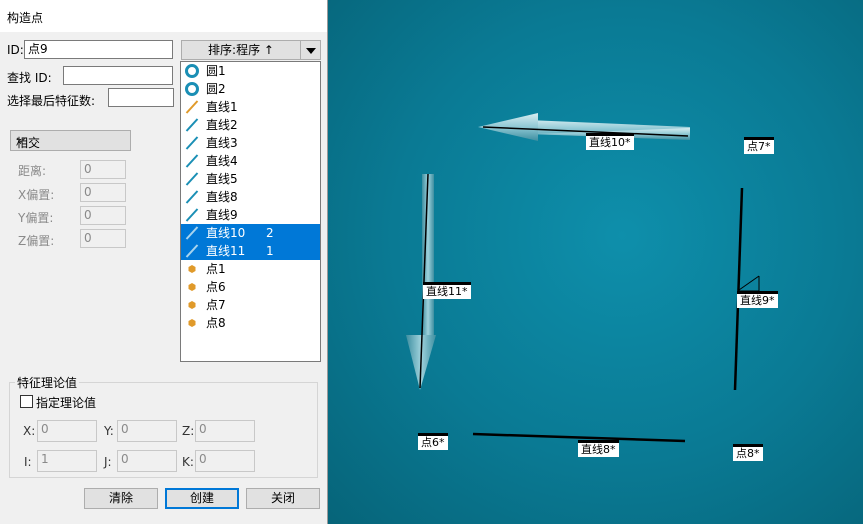 Image resolution: width=863 pixels, height=524 pixels. What do you see at coordinates (36, 241) in the screenshot?
I see `z-offset-label: Z偏置:` at bounding box center [36, 241].